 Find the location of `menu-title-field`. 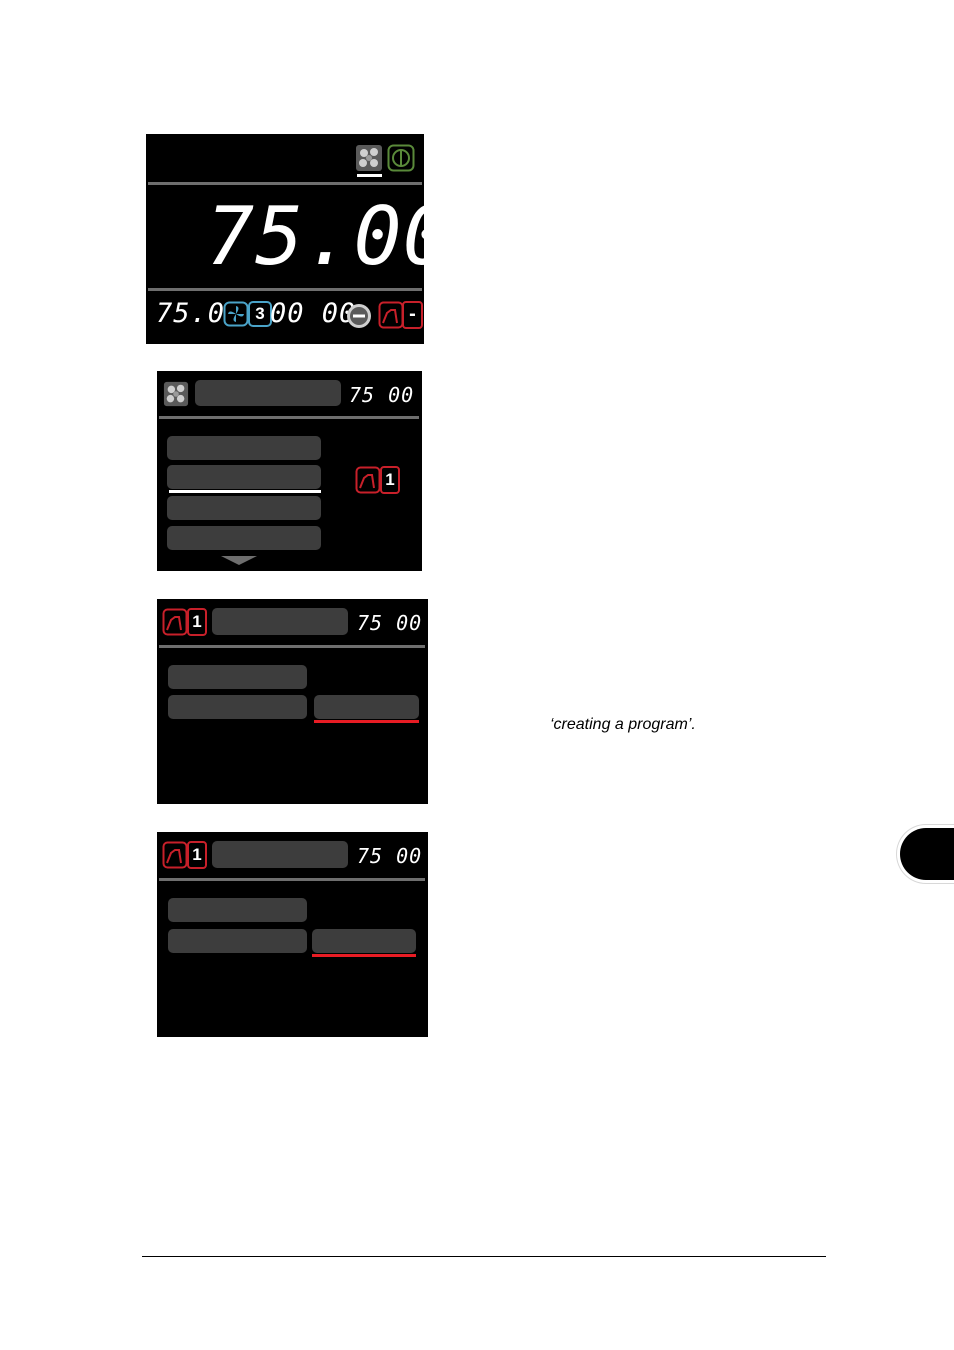

menu-title-field is located at coordinates (268, 393).